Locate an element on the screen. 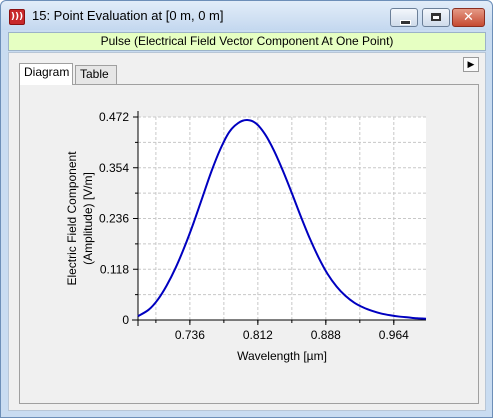  minimize-icon is located at coordinates (405, 22).